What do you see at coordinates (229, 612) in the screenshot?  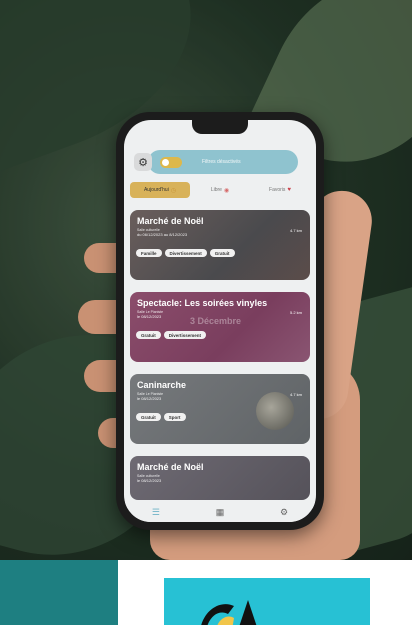 I see `logo-icon` at bounding box center [229, 612].